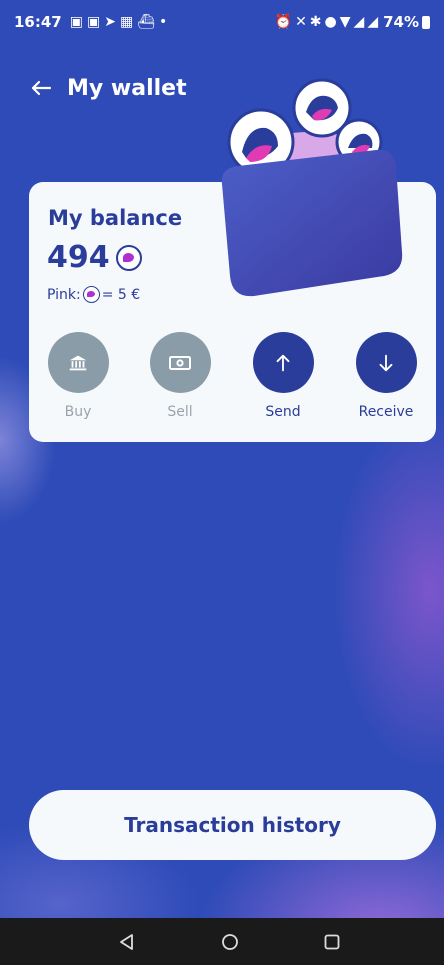  What do you see at coordinates (180, 412) in the screenshot?
I see `sell-label: Sell` at bounding box center [180, 412].